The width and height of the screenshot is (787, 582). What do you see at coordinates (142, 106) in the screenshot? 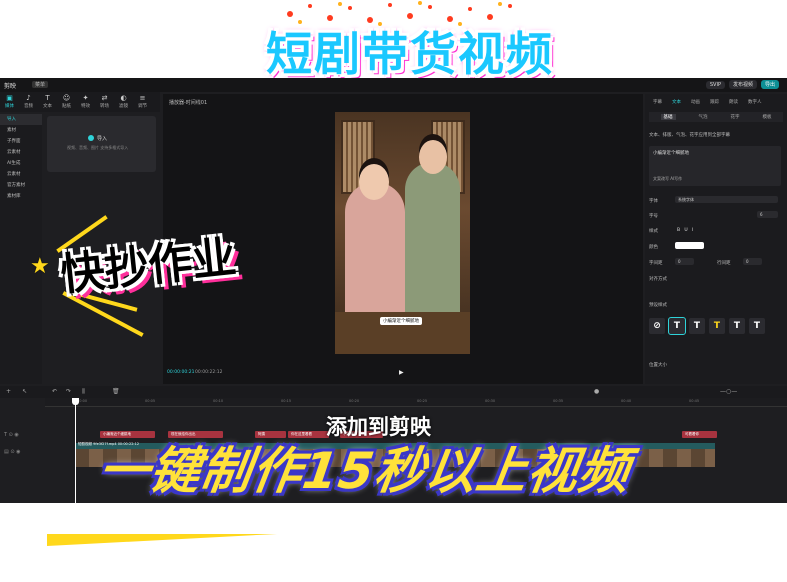
I see `tab-label: 调节` at bounding box center [142, 106].